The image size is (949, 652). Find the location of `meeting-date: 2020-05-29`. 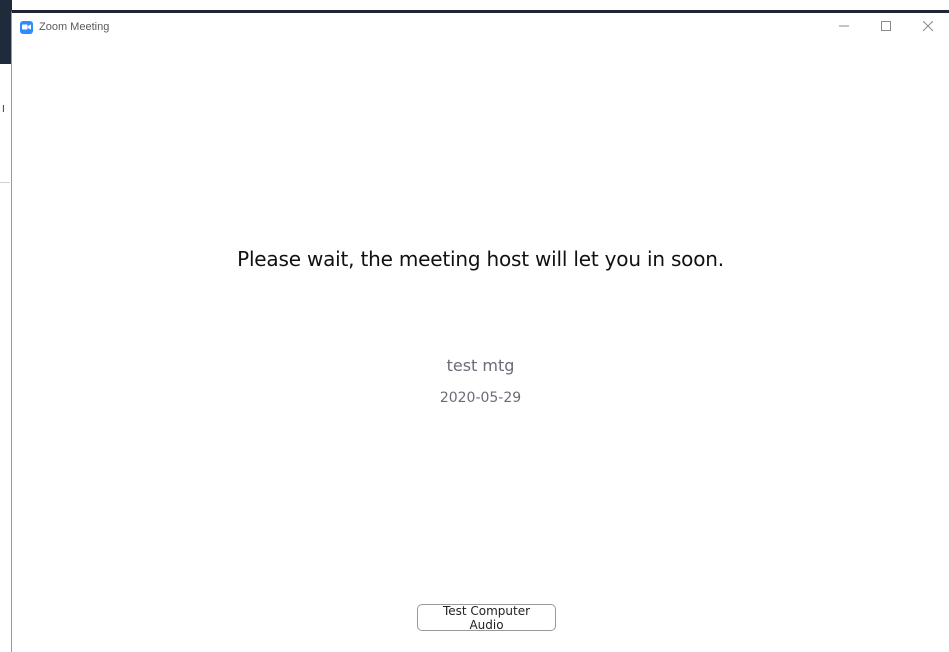

meeting-date: 2020-05-29 is located at coordinates (480, 398).